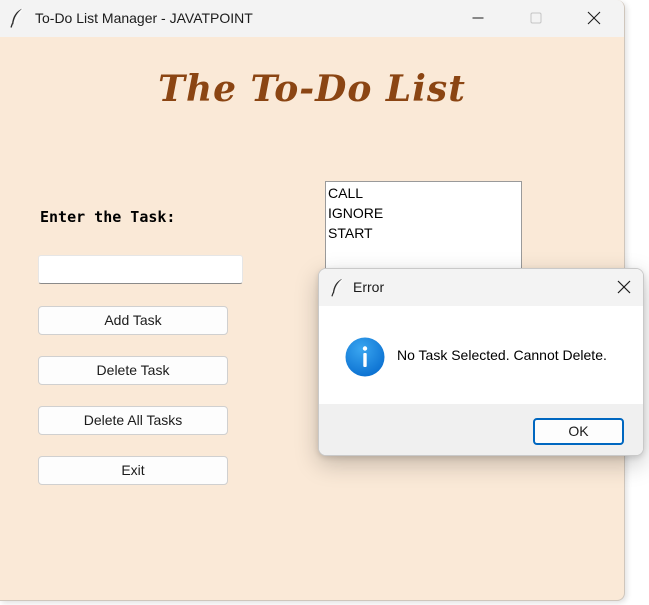 Image resolution: width=649 pixels, height=605 pixels. I want to click on task-input, so click(140, 269).